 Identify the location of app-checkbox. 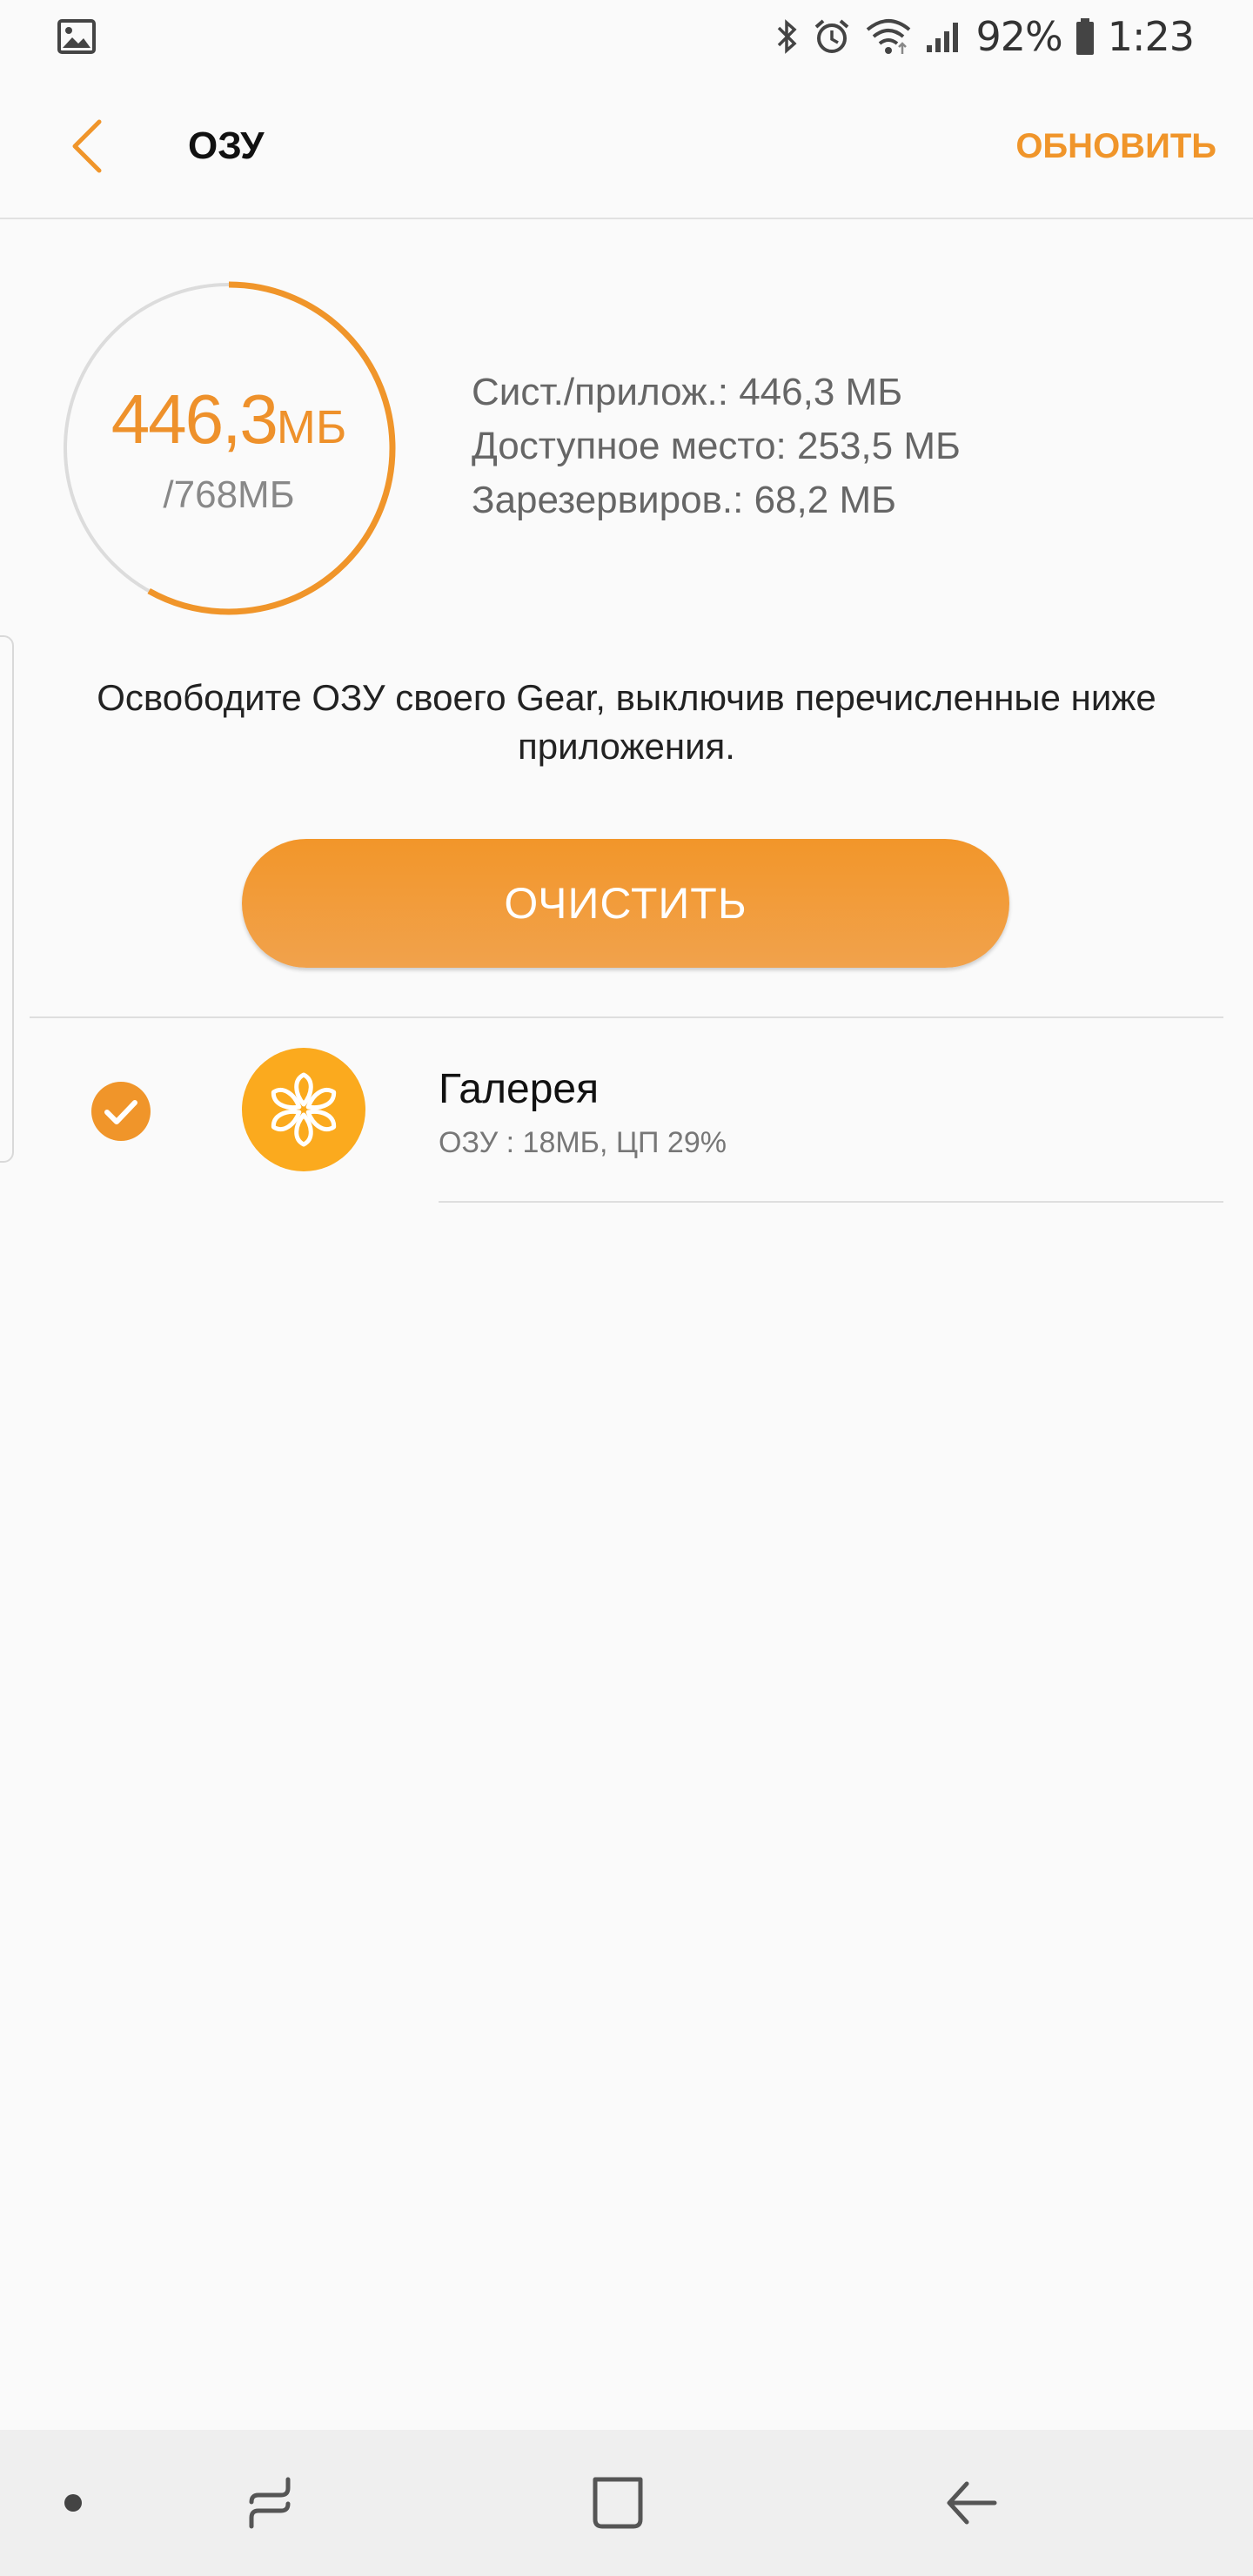
(121, 1111).